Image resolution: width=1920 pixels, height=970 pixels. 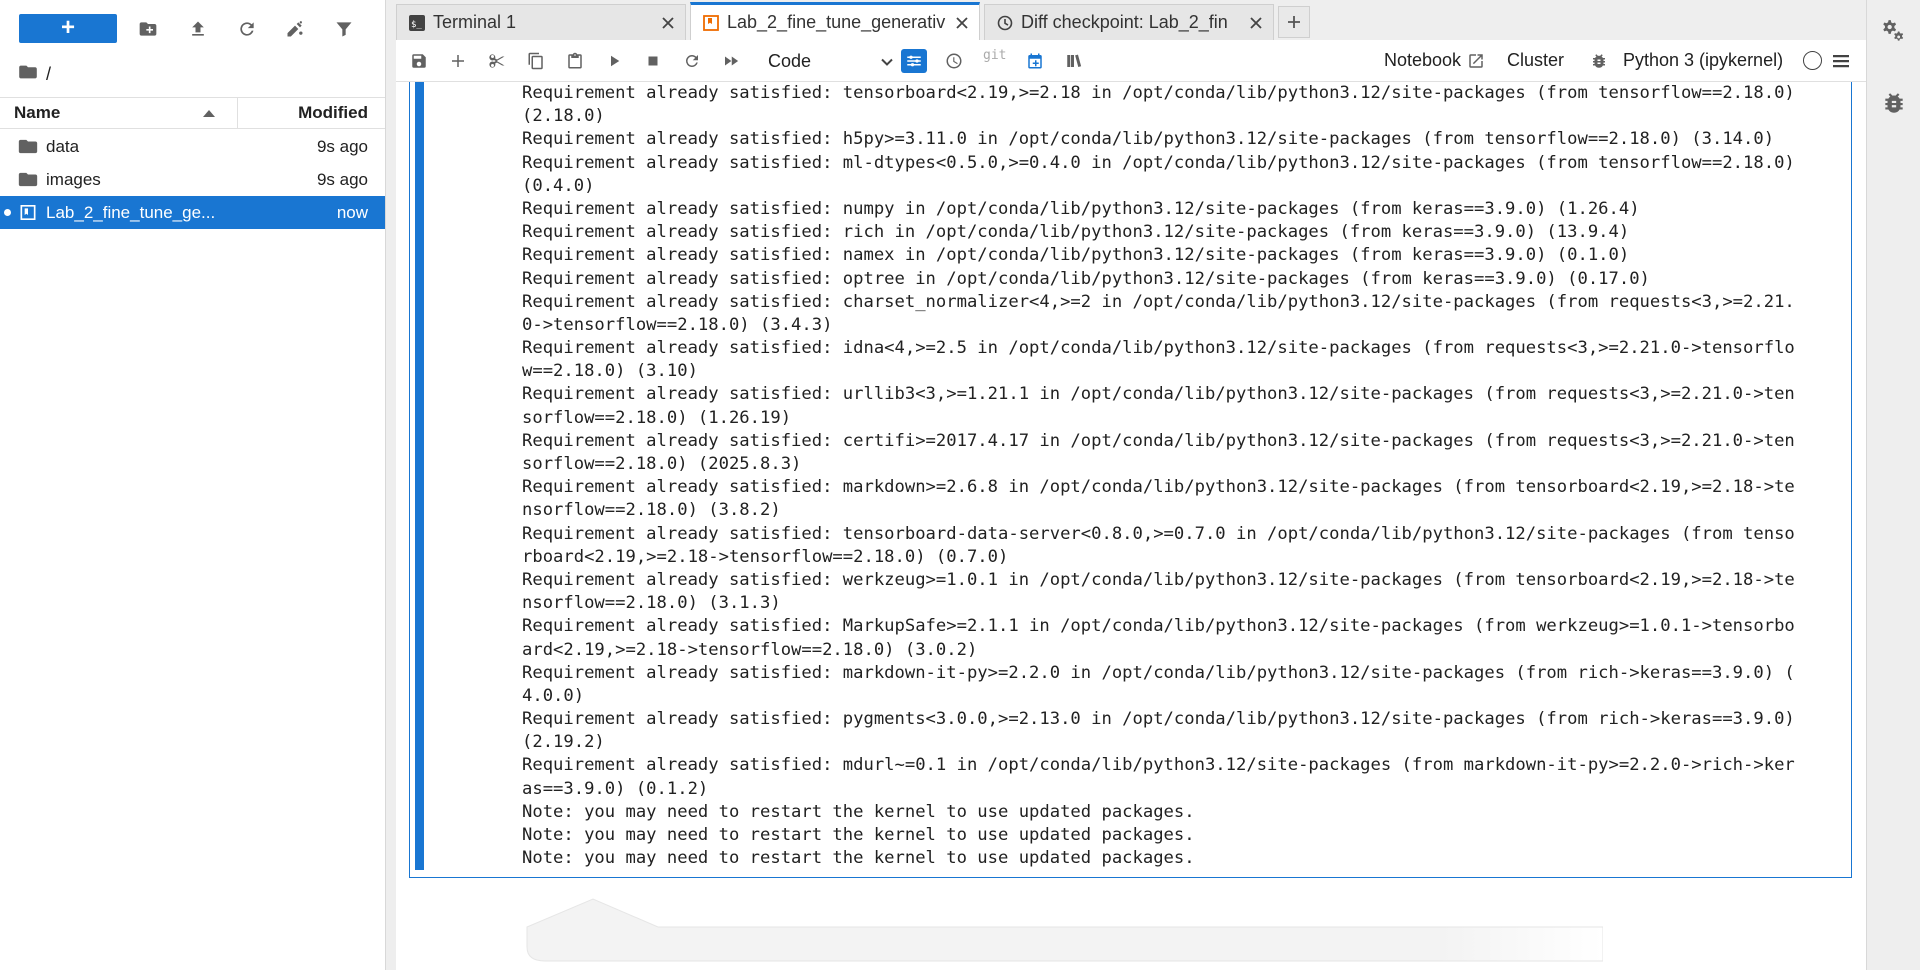 What do you see at coordinates (1599, 61) in the screenshot?
I see `debugger-bug-icon` at bounding box center [1599, 61].